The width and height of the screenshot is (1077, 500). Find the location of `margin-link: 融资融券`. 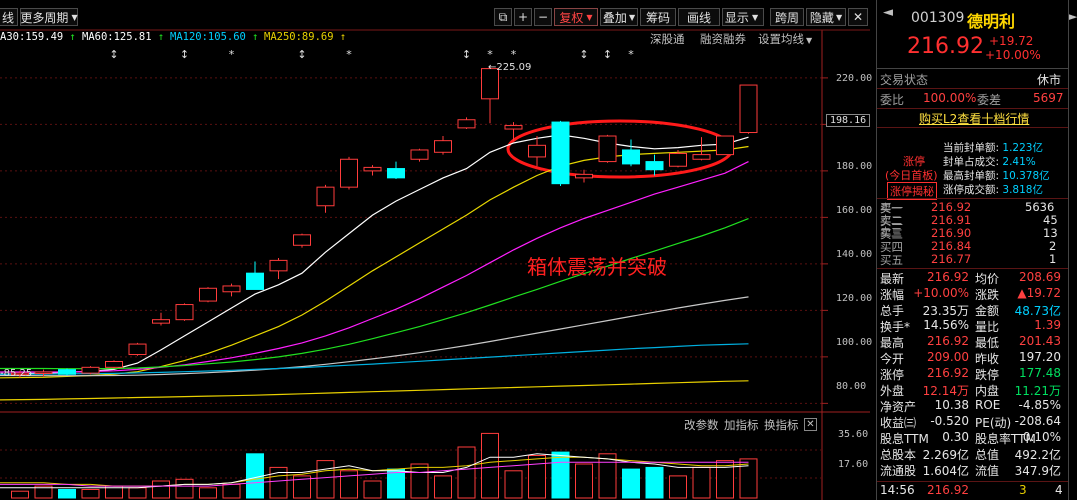

margin-link: 融资融券 is located at coordinates (723, 39).